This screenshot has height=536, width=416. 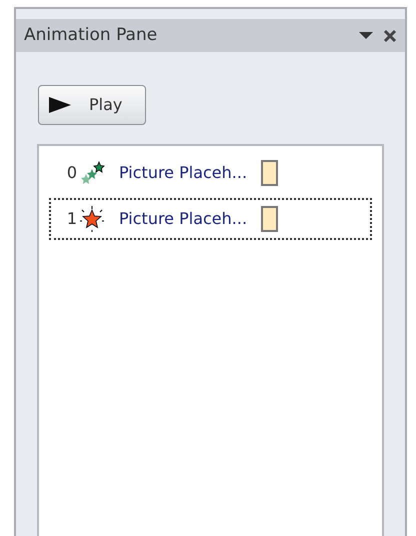 What do you see at coordinates (92, 105) in the screenshot?
I see `play-button: Play` at bounding box center [92, 105].